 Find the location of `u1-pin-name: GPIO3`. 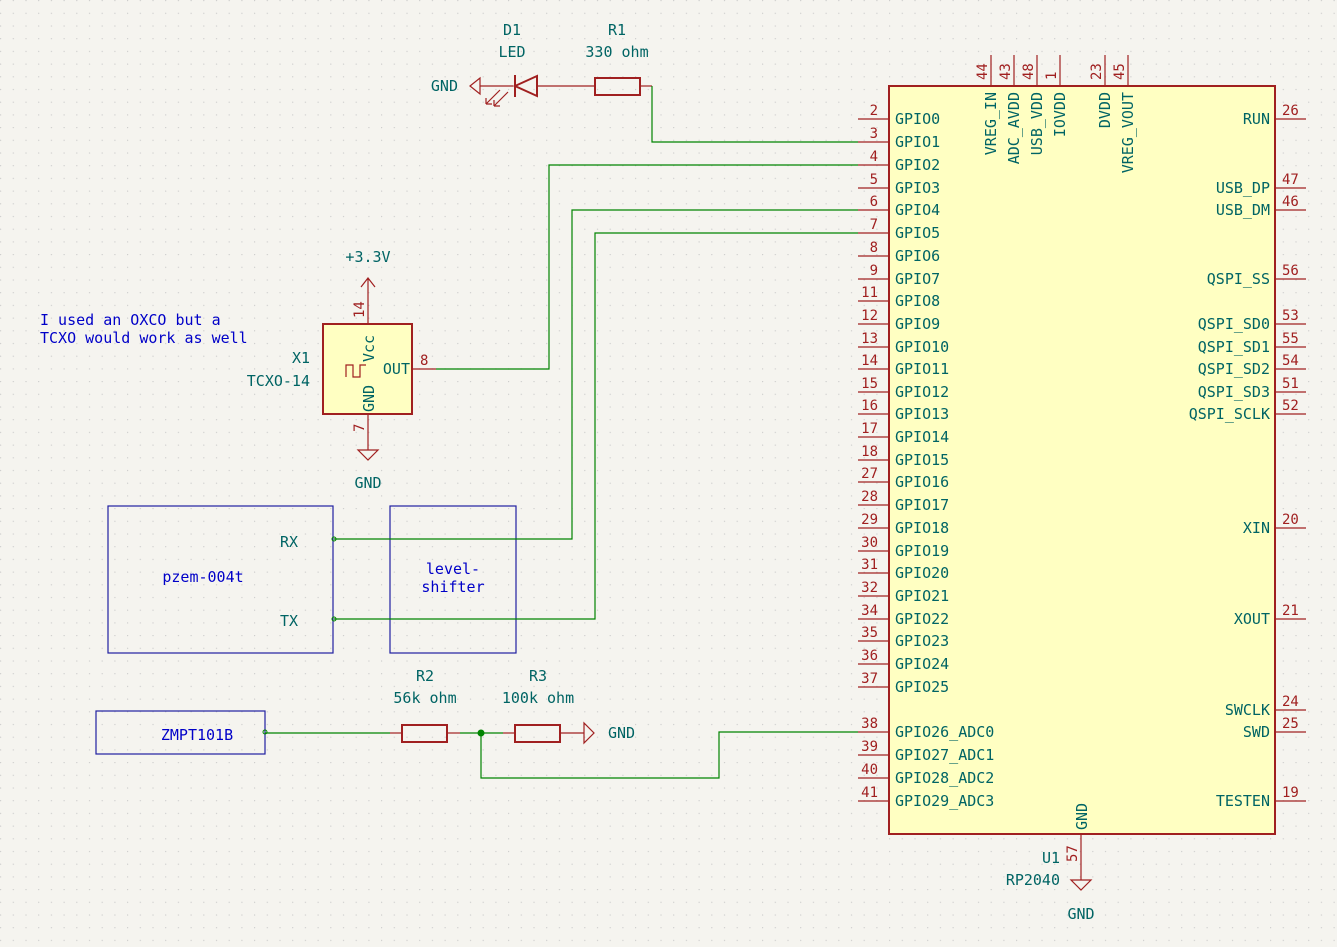

u1-pin-name: GPIO3 is located at coordinates (917, 188).